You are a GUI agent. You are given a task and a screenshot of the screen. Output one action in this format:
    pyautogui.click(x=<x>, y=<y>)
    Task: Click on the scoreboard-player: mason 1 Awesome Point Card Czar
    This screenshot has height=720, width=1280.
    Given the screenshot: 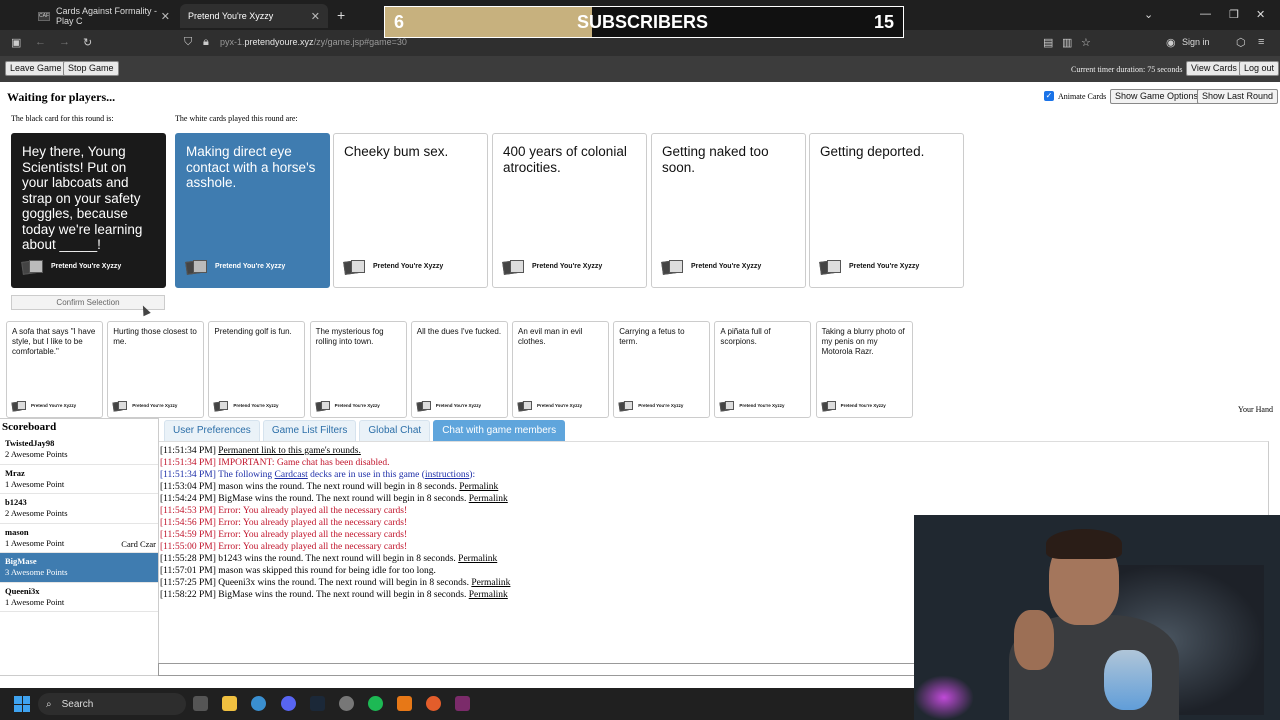 What is the action you would take?
    pyautogui.click(x=79, y=538)
    